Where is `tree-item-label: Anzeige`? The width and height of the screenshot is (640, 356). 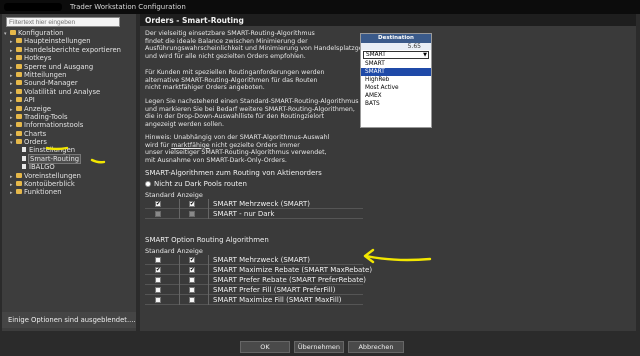
tree-item-label: Anzeige is located at coordinates (38, 108).